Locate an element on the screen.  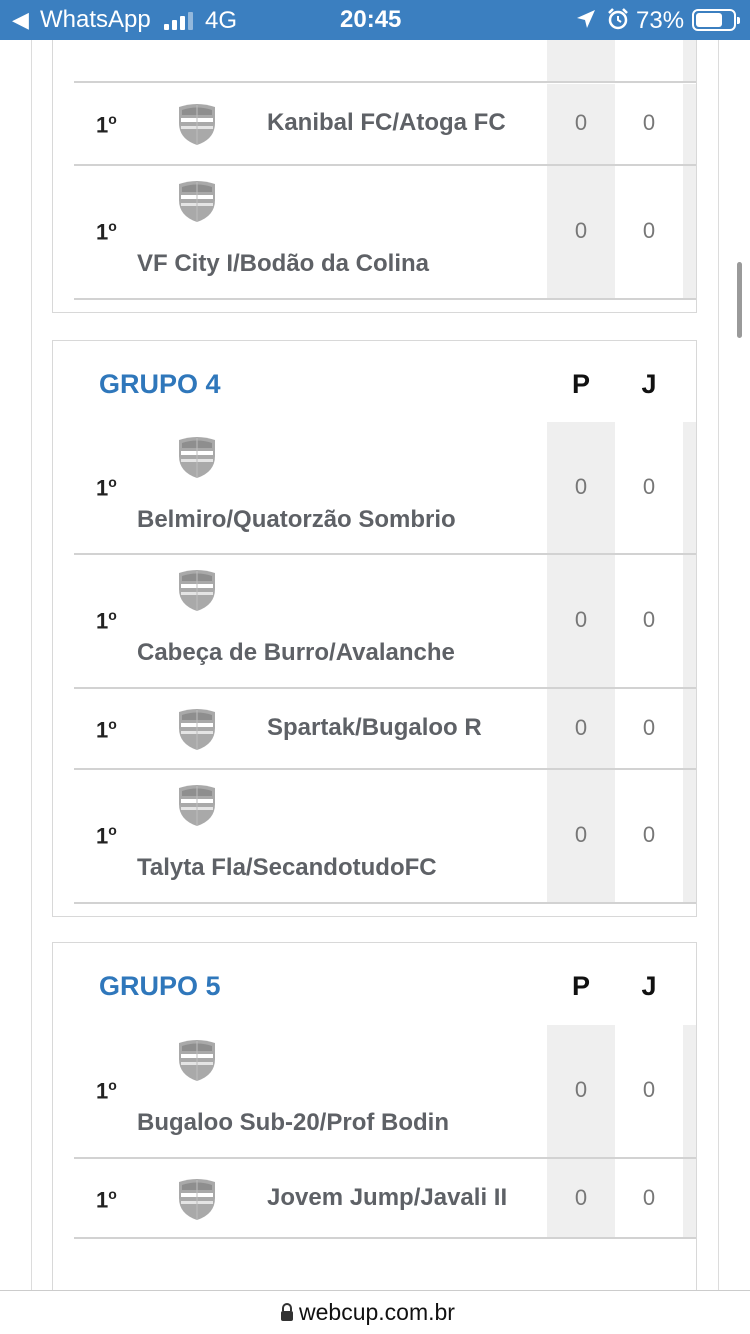
group-header: GRUPO 4 P J is located at coordinates (374, 382).